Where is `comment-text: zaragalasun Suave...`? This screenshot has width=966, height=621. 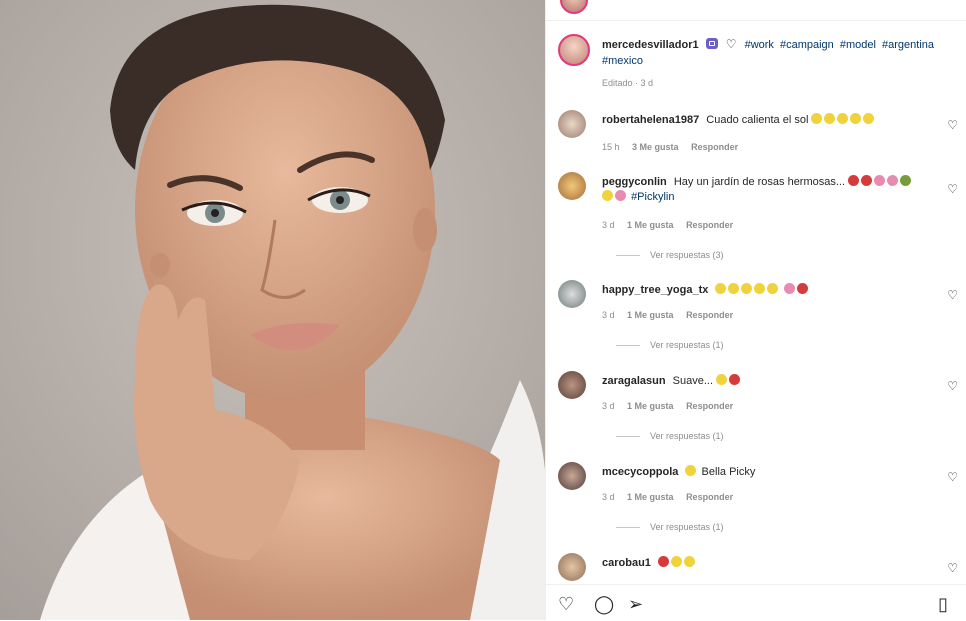 comment-text: zaragalasun Suave... is located at coordinates (762, 381).